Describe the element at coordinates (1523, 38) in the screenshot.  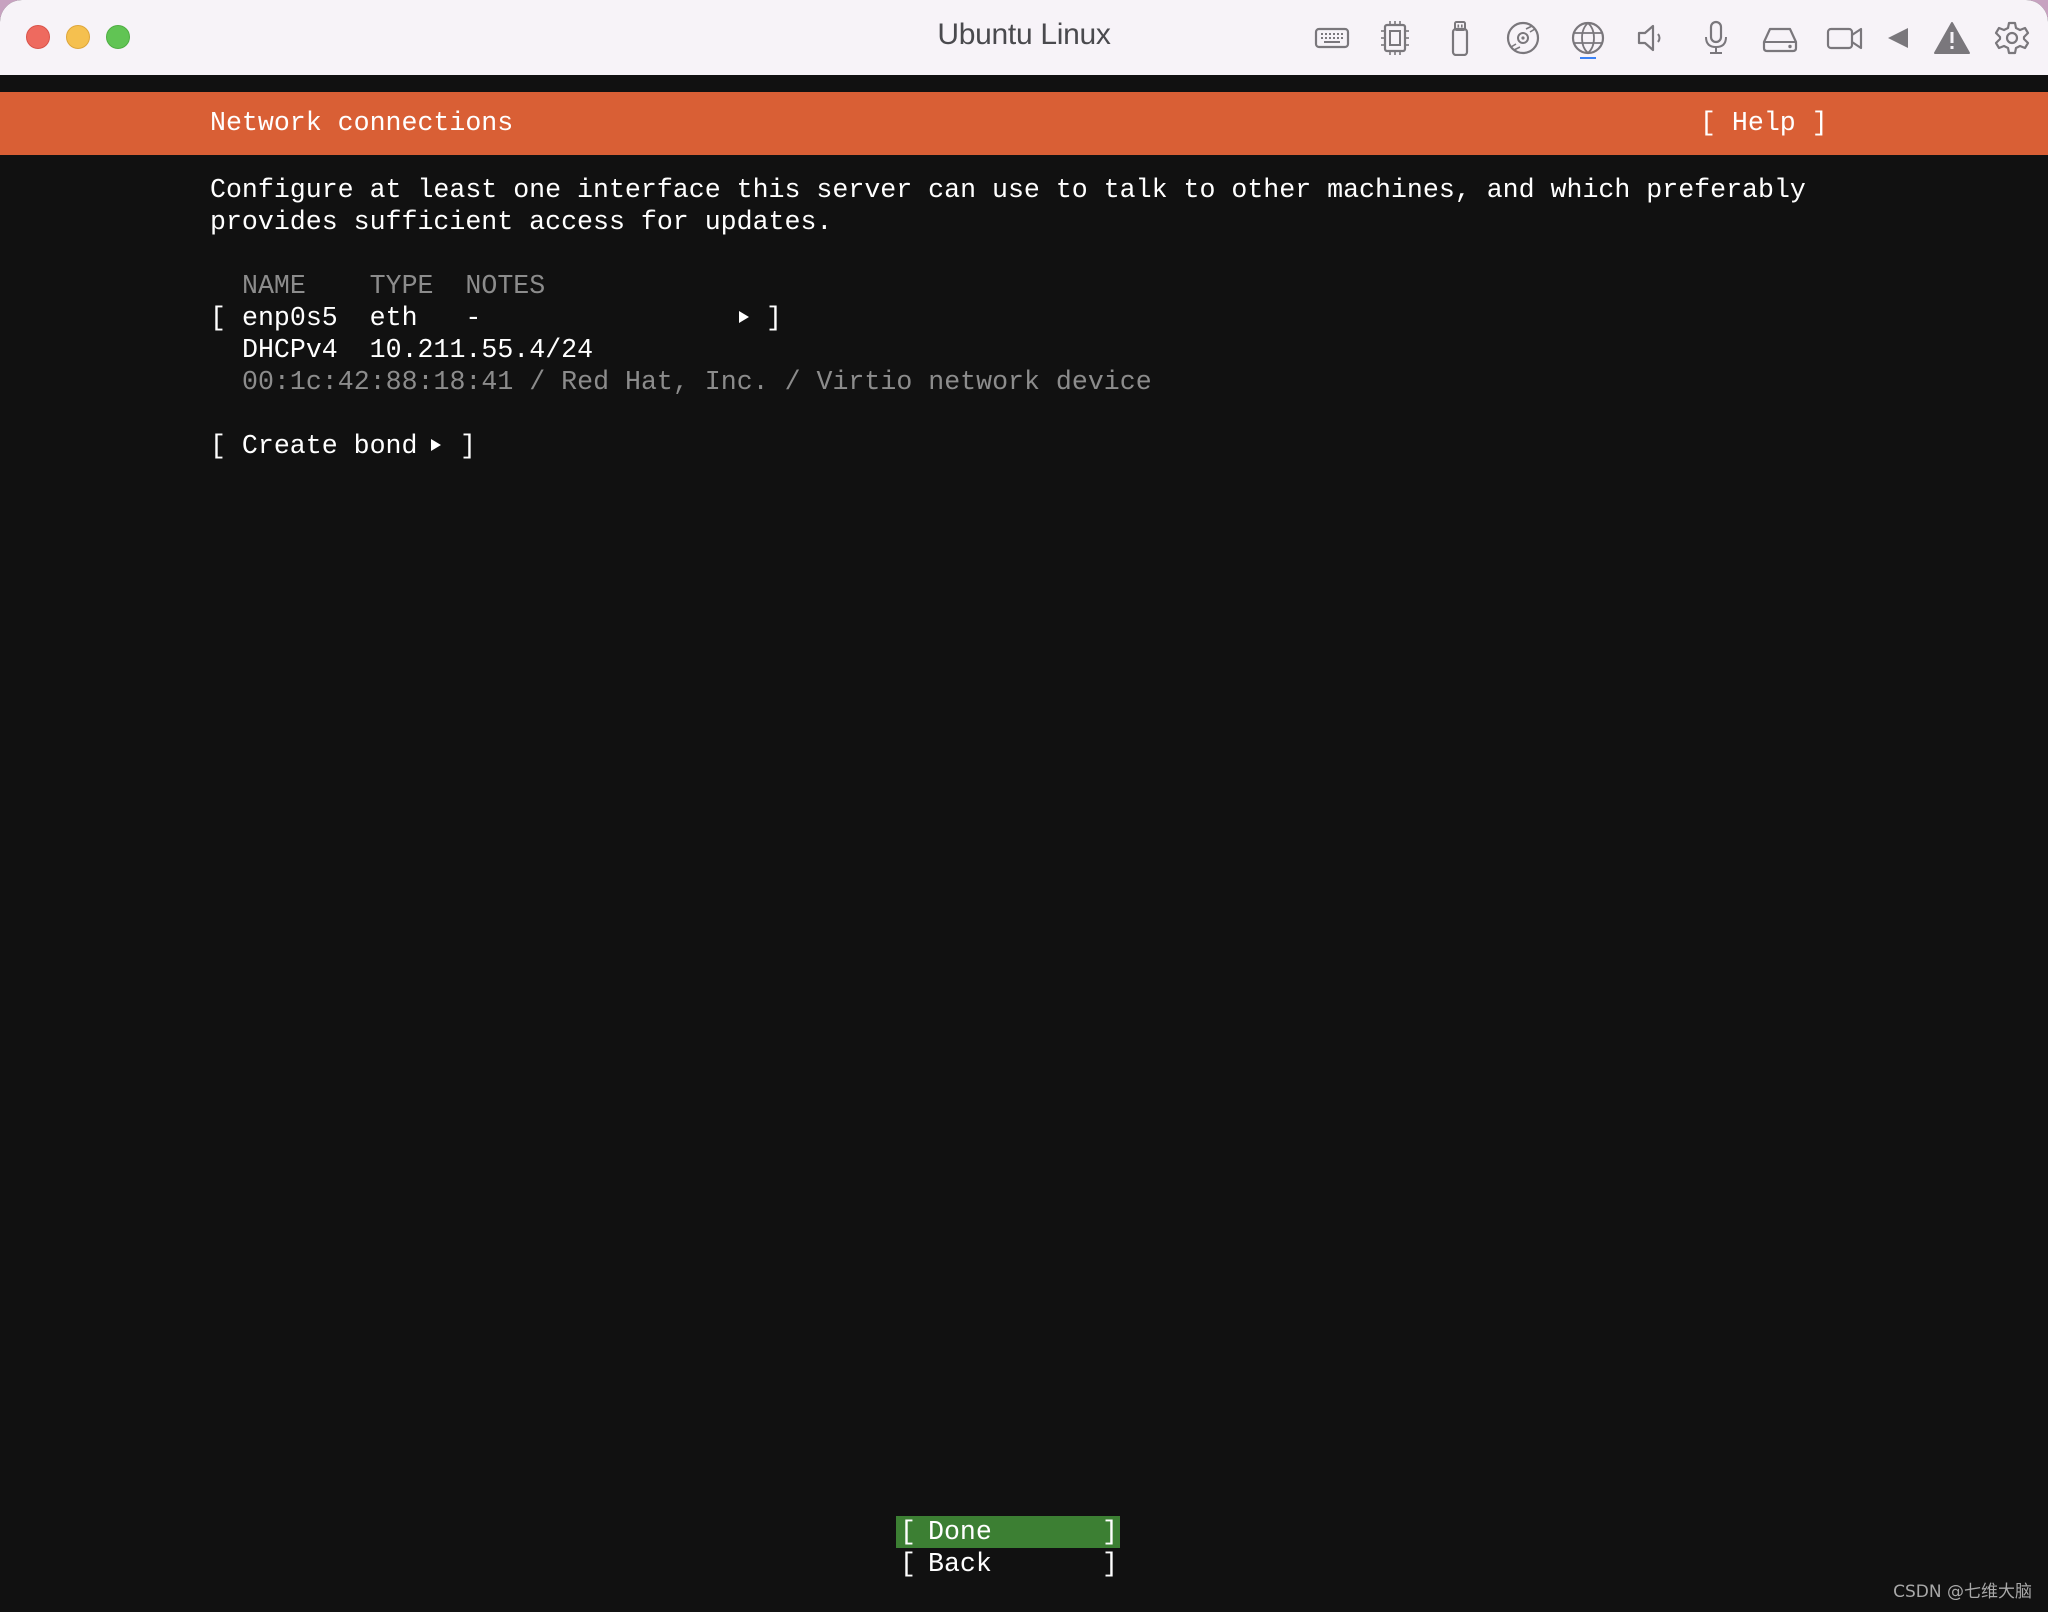
I see `disc-icon` at that location.